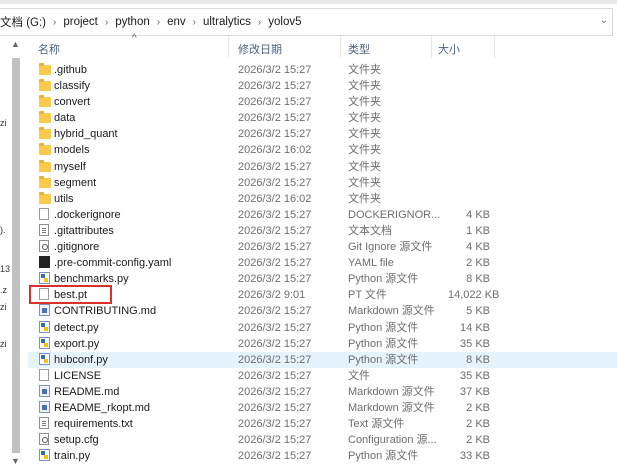 The height and width of the screenshot is (467, 617). I want to click on breadcrumb-item: env, so click(176, 22).